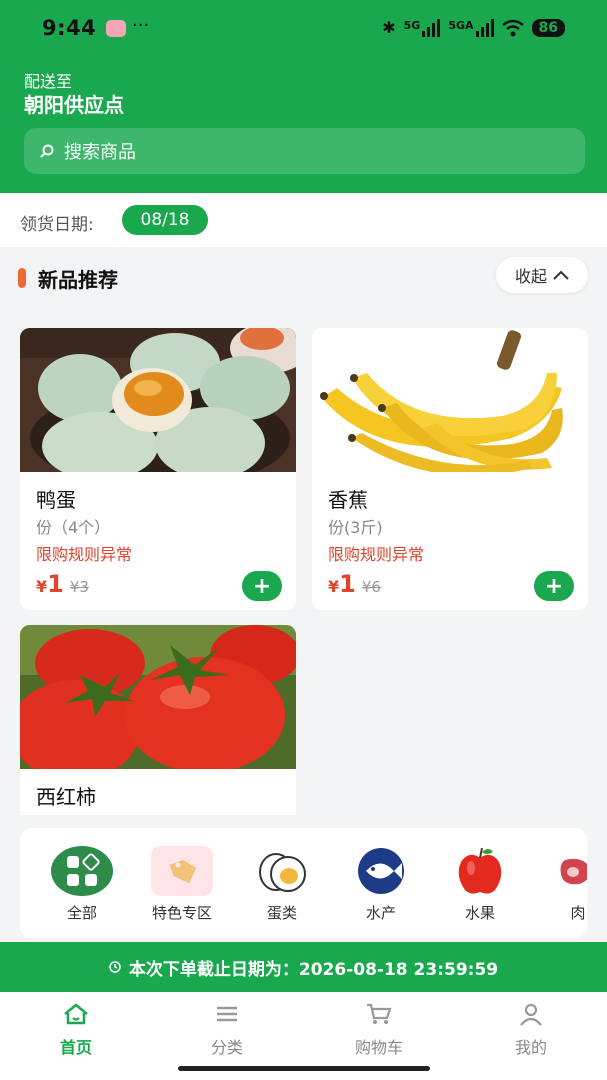 This screenshot has height=1080, width=607. Describe the element at coordinates (56, 500) in the screenshot. I see `product-name: 鸭蛋` at that location.